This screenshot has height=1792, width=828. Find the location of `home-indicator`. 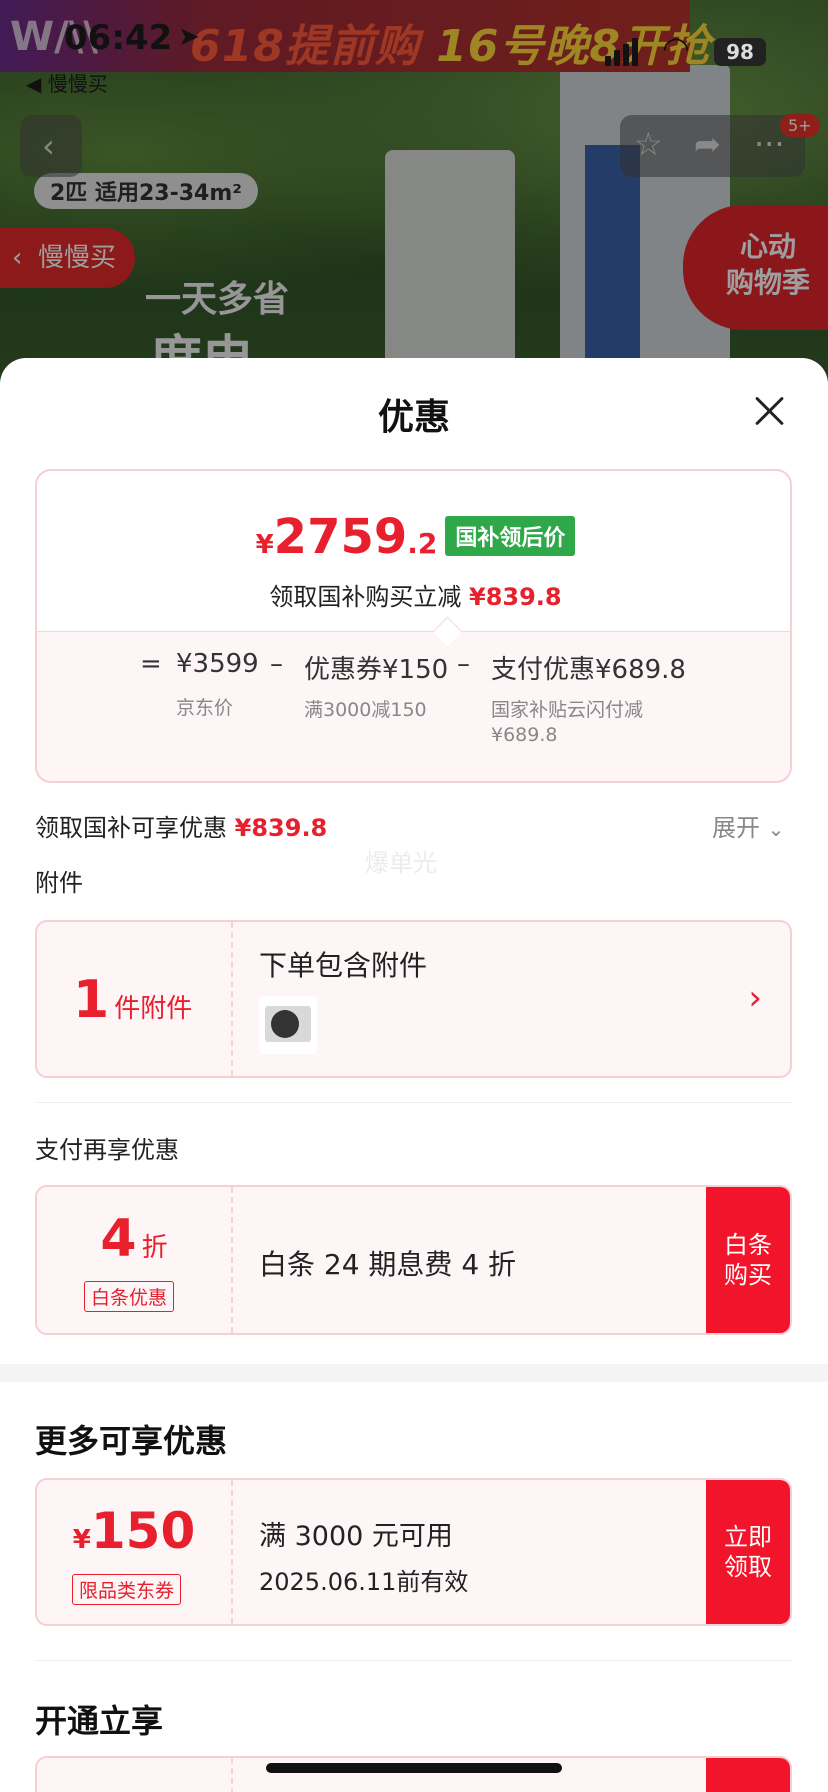

home-indicator is located at coordinates (414, 1768).